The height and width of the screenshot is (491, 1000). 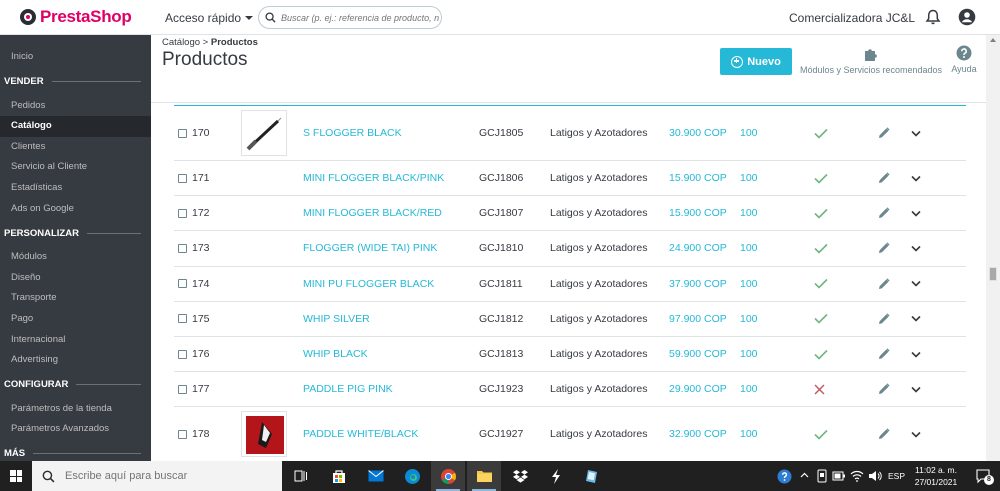 I want to click on sidebar-item-advertising: Advertising, so click(x=75, y=360).